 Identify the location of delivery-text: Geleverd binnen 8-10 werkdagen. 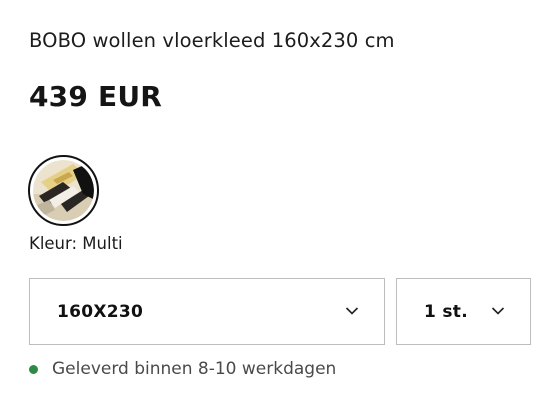
(194, 369).